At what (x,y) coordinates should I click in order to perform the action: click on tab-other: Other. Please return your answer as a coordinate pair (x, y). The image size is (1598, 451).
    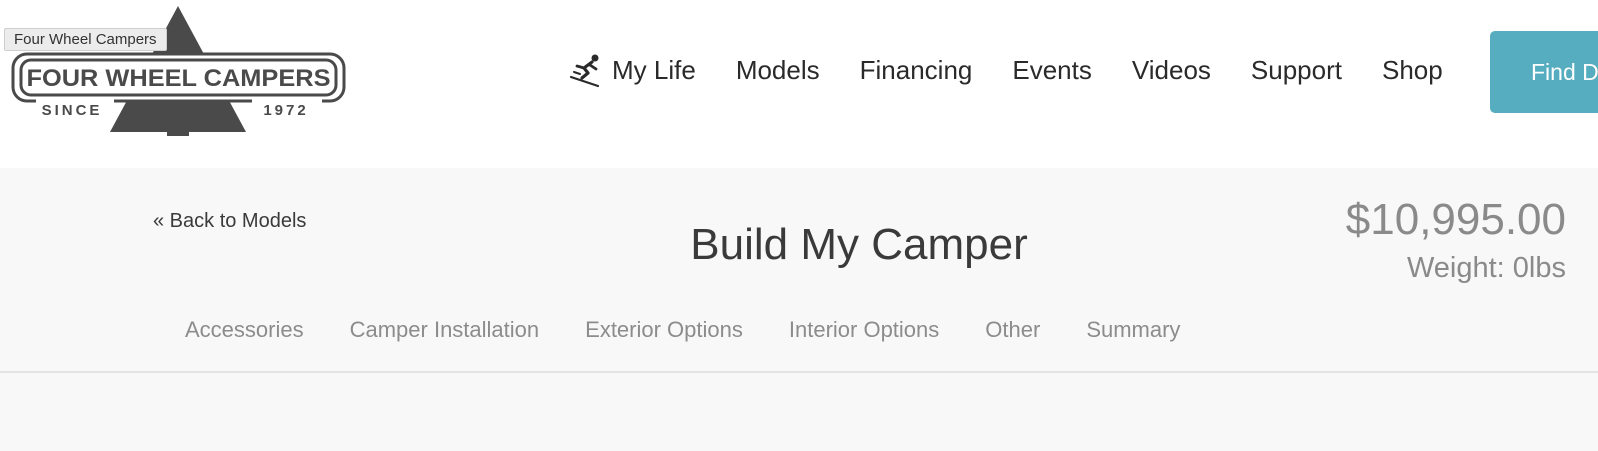
    Looking at the image, I should click on (1012, 330).